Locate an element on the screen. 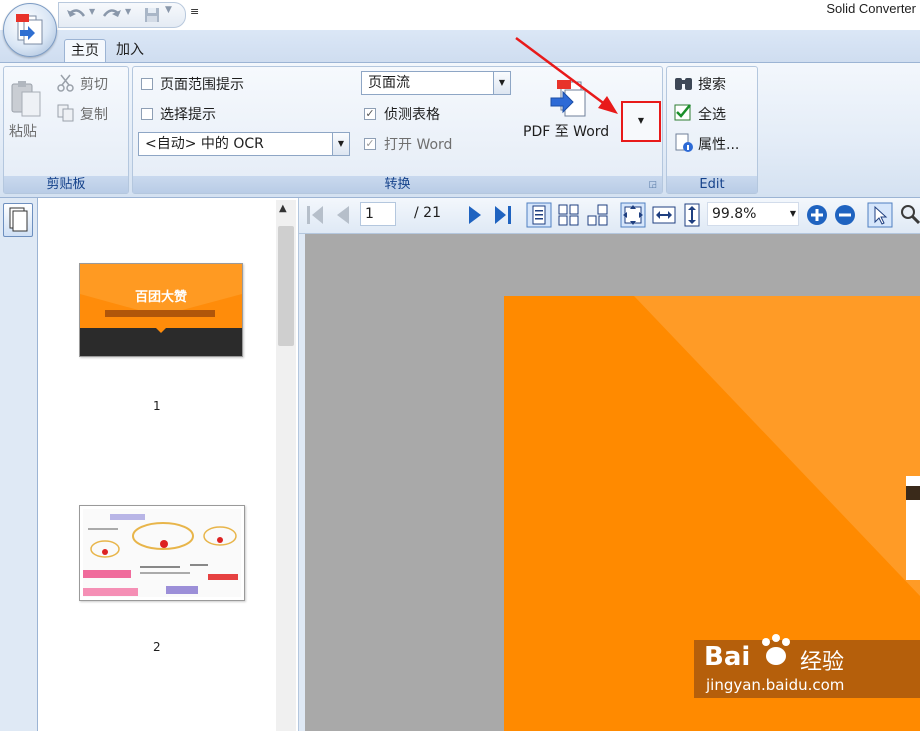 This screenshot has height=731, width=920. page-thumbnail: 百团大赞 is located at coordinates (161, 310).